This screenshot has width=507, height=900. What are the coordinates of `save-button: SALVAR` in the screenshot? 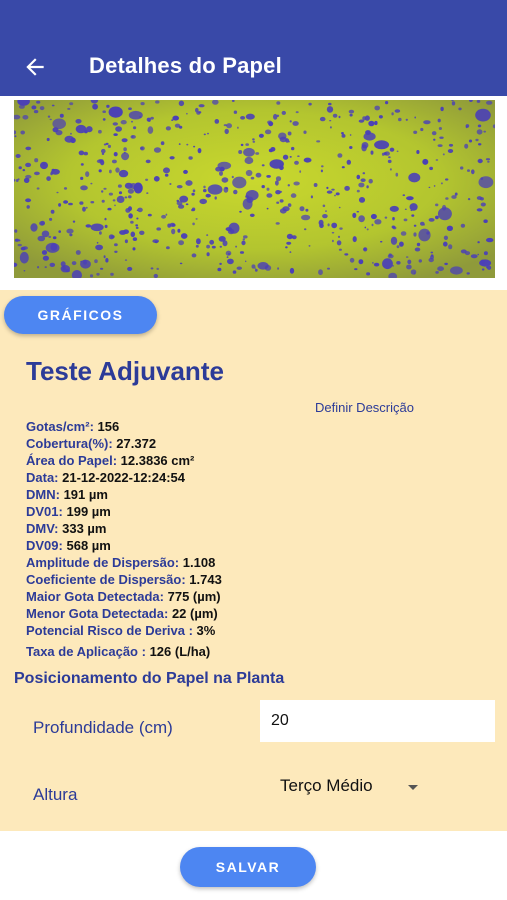 It's located at (248, 867).